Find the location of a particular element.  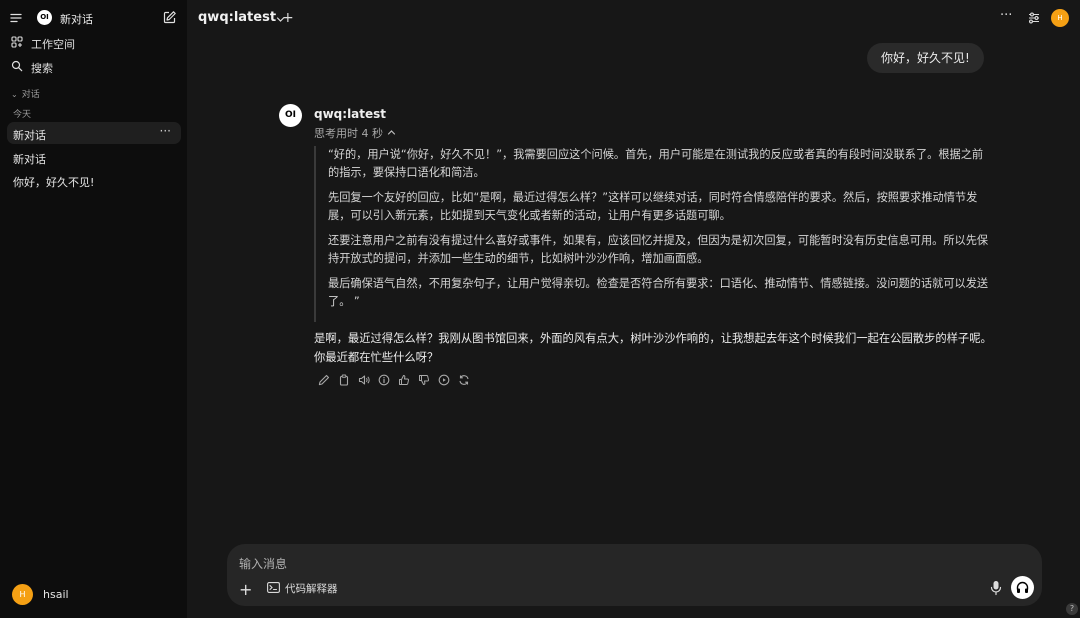

user-message: 你好，好久不见! is located at coordinates (925, 58).